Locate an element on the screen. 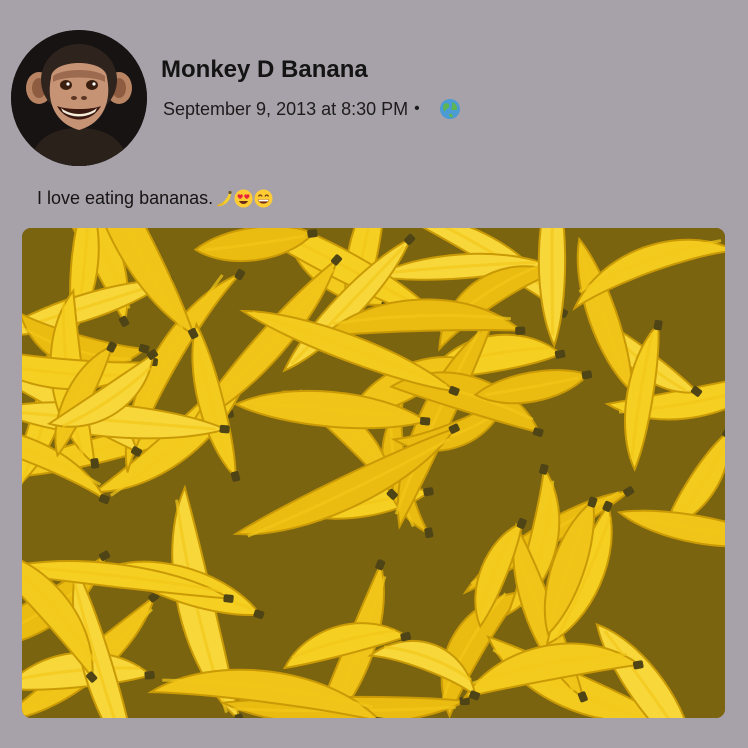  grinning-face-emoji-icon is located at coordinates (263, 198).